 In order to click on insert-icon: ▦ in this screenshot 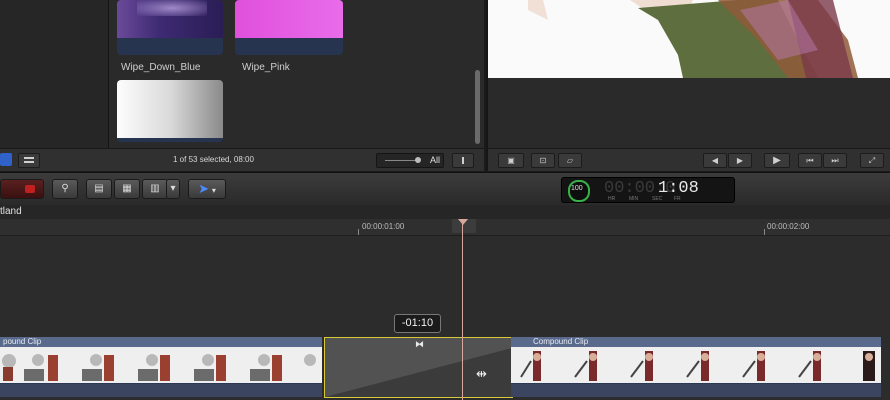, I will do `click(127, 188)`.